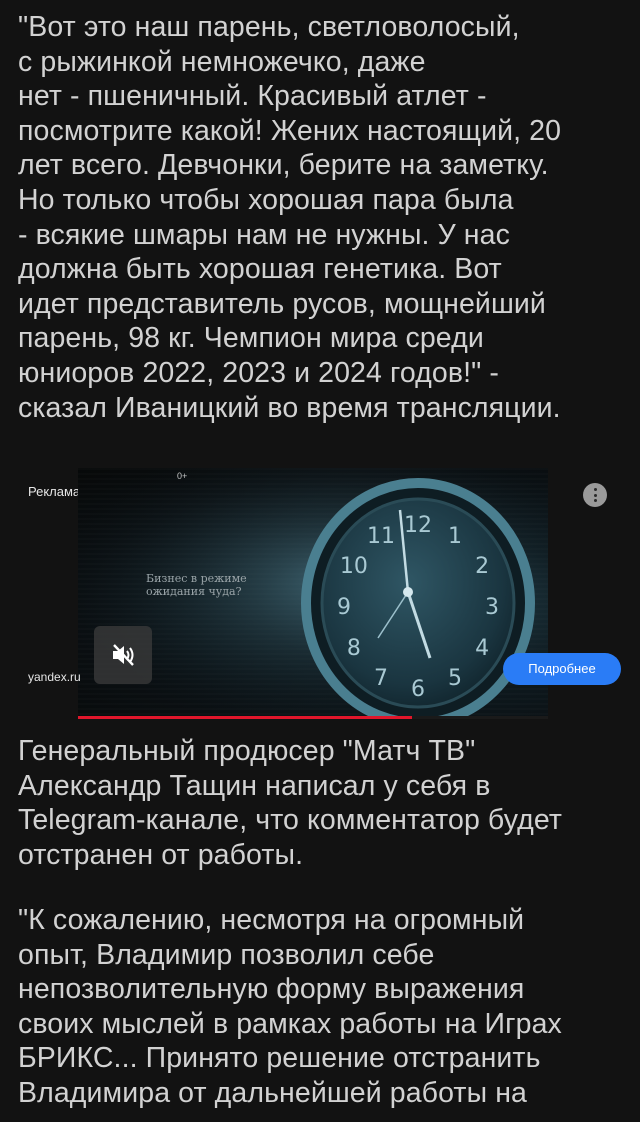 This screenshot has width=640, height=1122. Describe the element at coordinates (344, 607) in the screenshot. I see `clock-numeral: 9` at that location.